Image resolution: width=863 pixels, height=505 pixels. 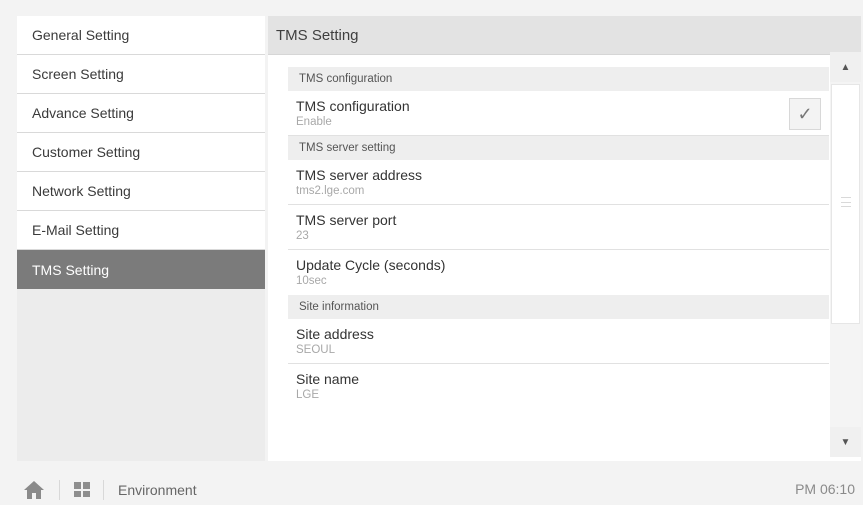 I want to click on sidebar-item-screen: Screen Setting, so click(x=141, y=74).